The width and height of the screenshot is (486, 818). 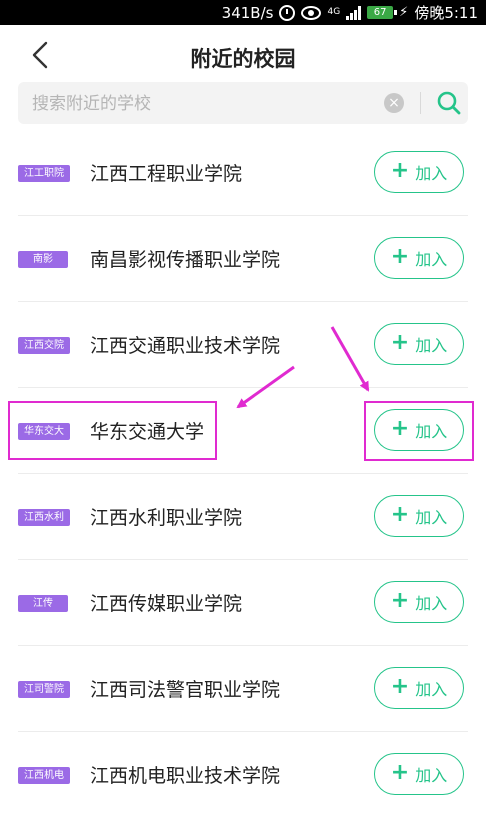 I want to click on clear-icon: ×, so click(x=394, y=103).